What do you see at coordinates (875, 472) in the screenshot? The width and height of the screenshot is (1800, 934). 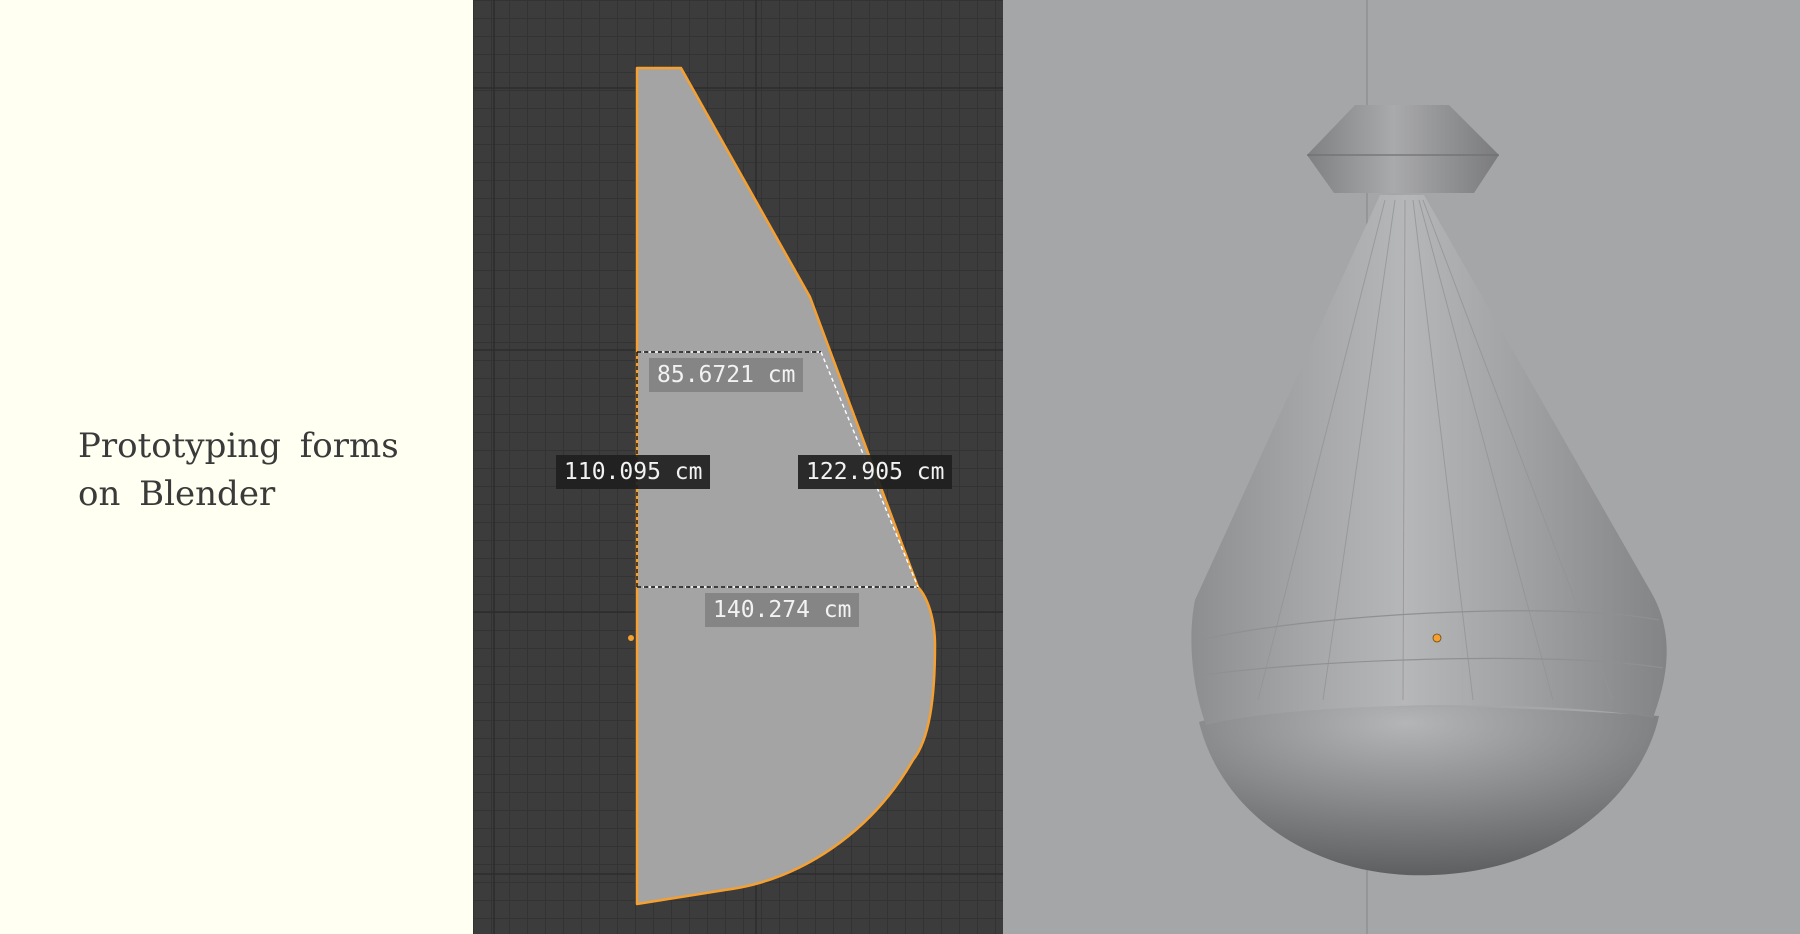 I see `measure-slant-length: 122.905 cm` at bounding box center [875, 472].